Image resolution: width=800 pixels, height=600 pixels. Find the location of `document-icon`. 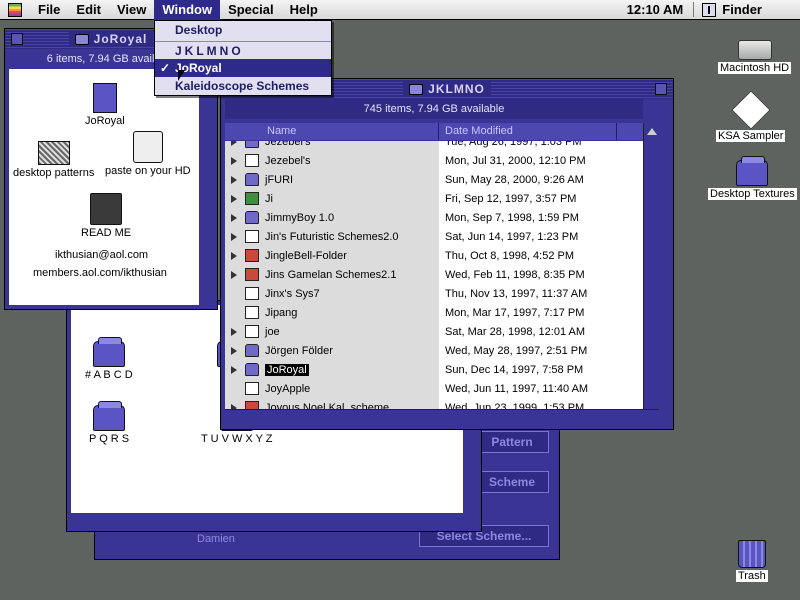

document-icon is located at coordinates (104, 98).